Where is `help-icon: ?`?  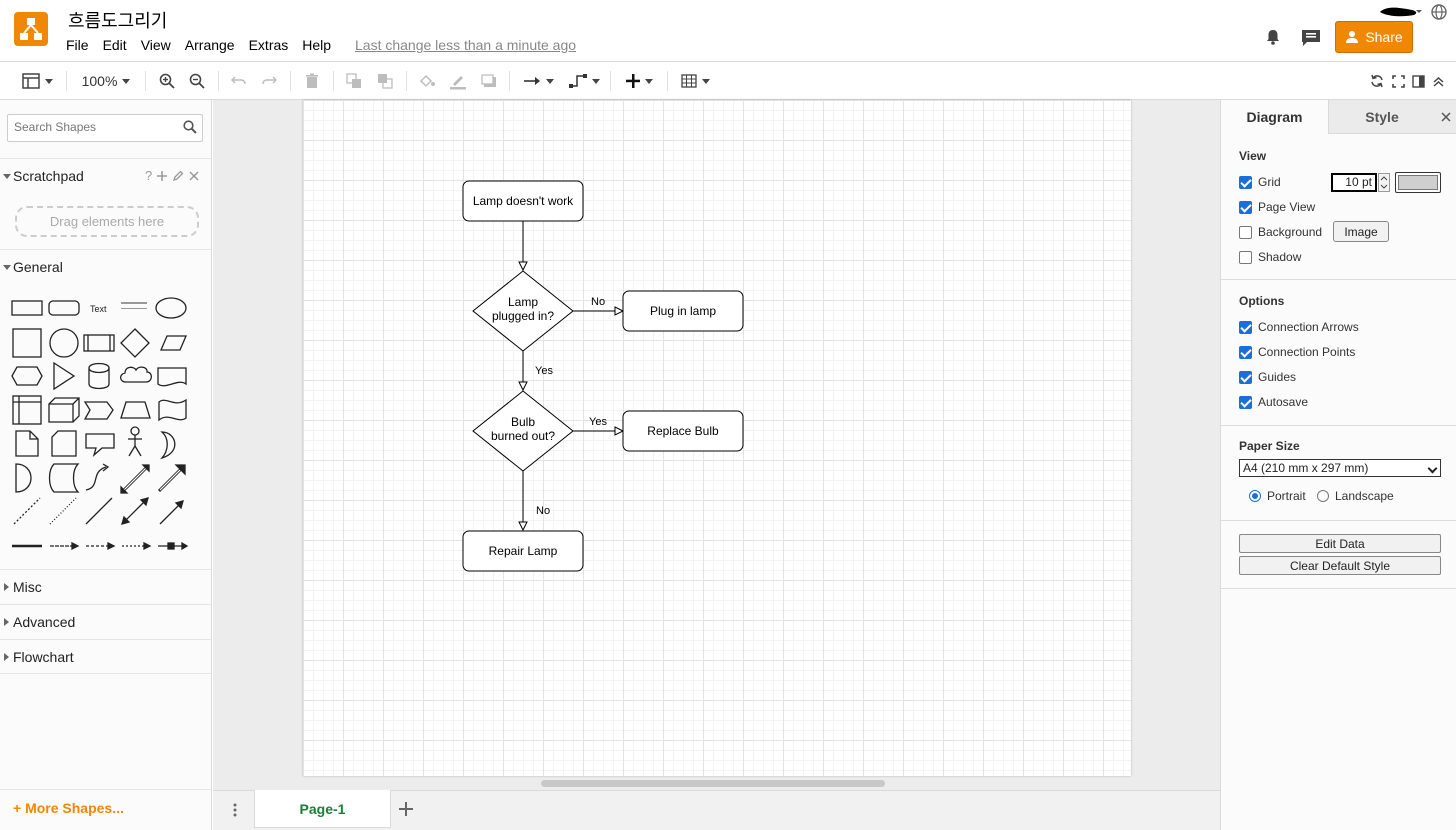 help-icon: ? is located at coordinates (148, 175).